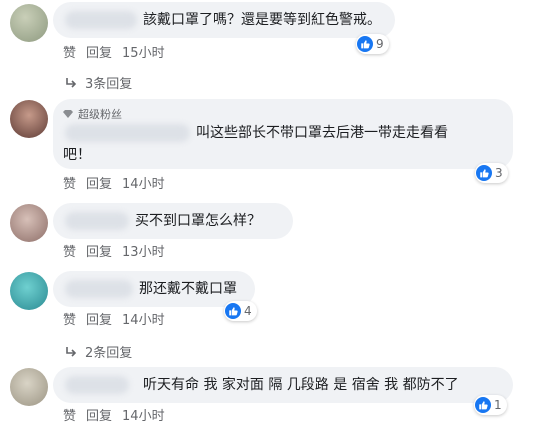  I want to click on like-count-badge: 1, so click(490, 405).